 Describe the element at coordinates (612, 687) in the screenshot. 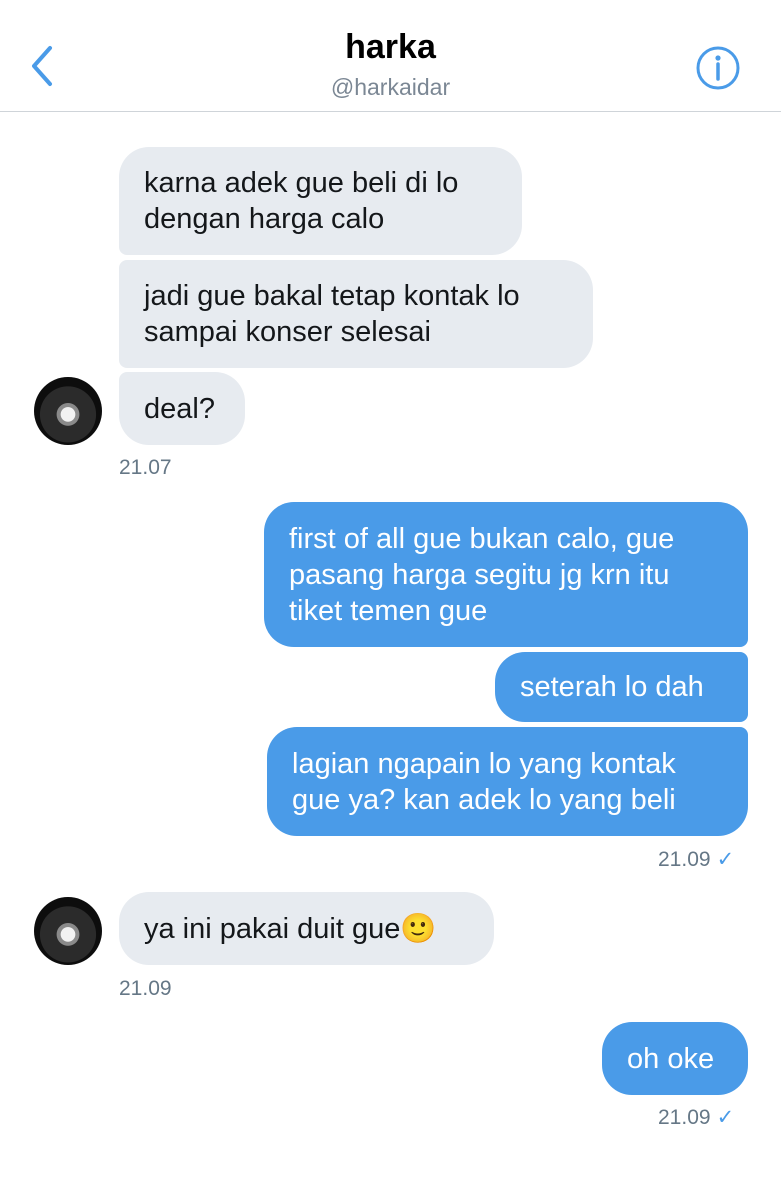

I see `message-text: seterah lo dah` at that location.